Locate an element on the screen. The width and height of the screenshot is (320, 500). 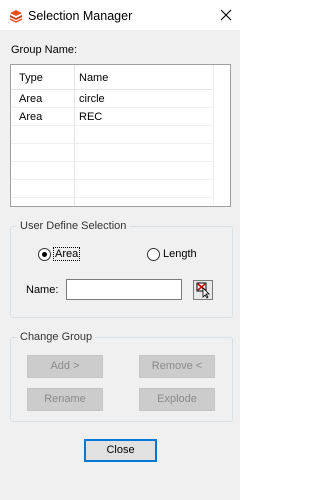
list-row: Area circle is located at coordinates (112, 99).